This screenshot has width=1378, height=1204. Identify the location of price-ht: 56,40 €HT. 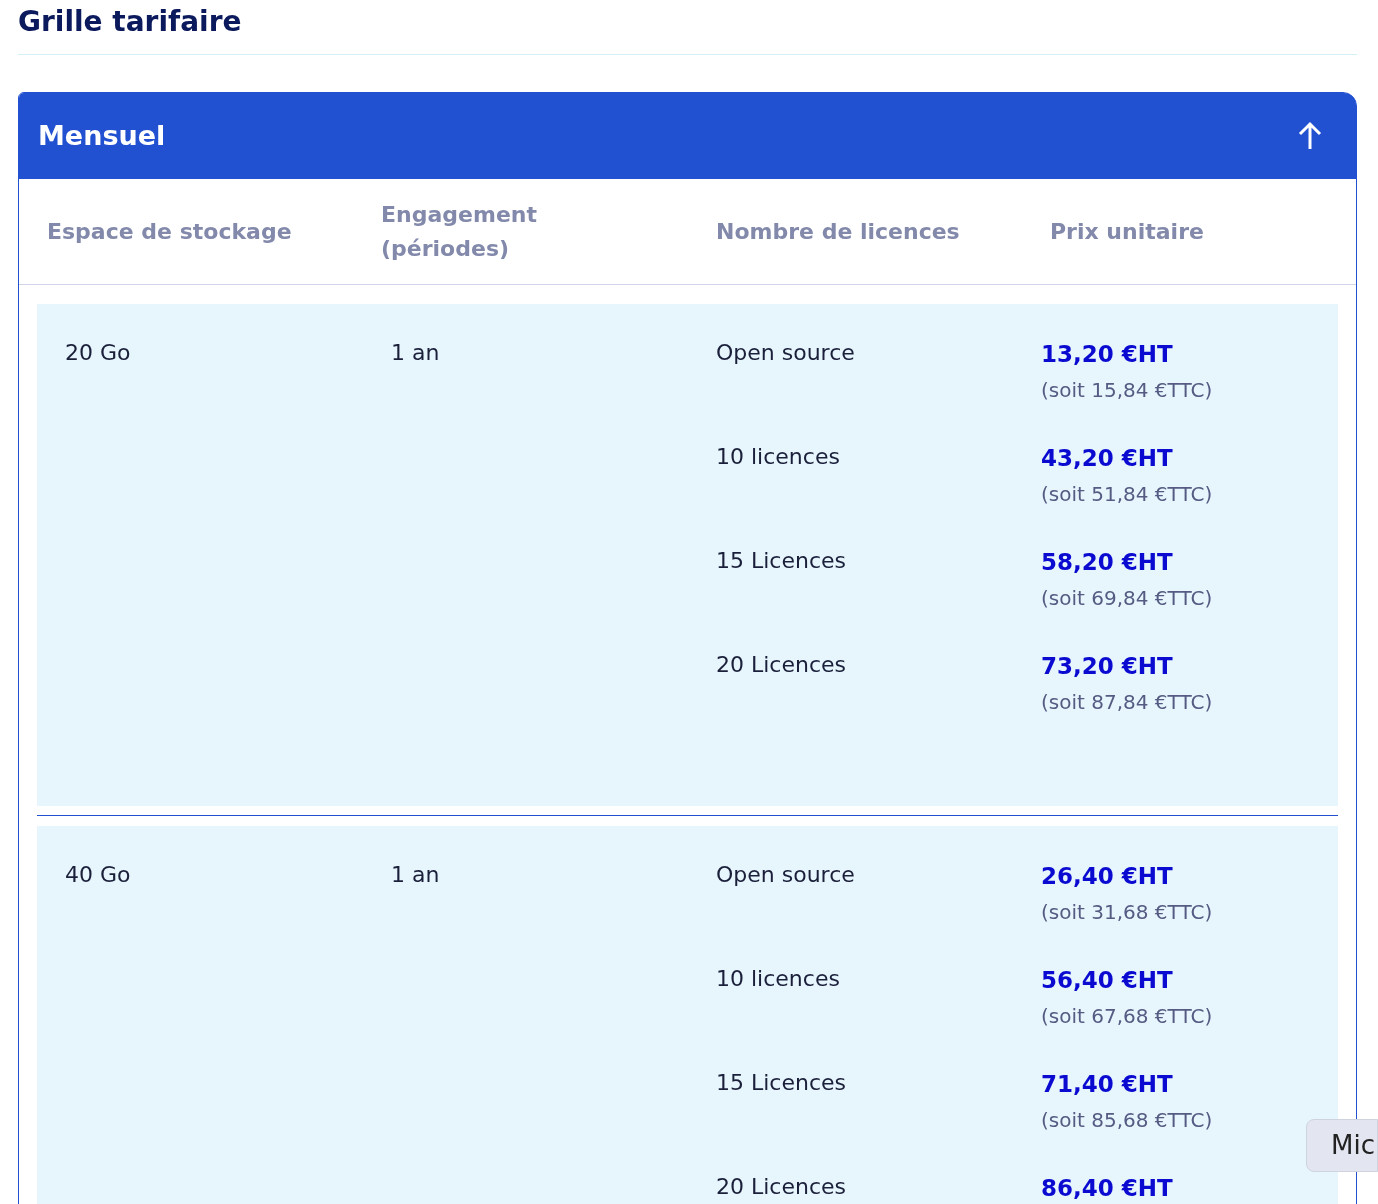
(1107, 980).